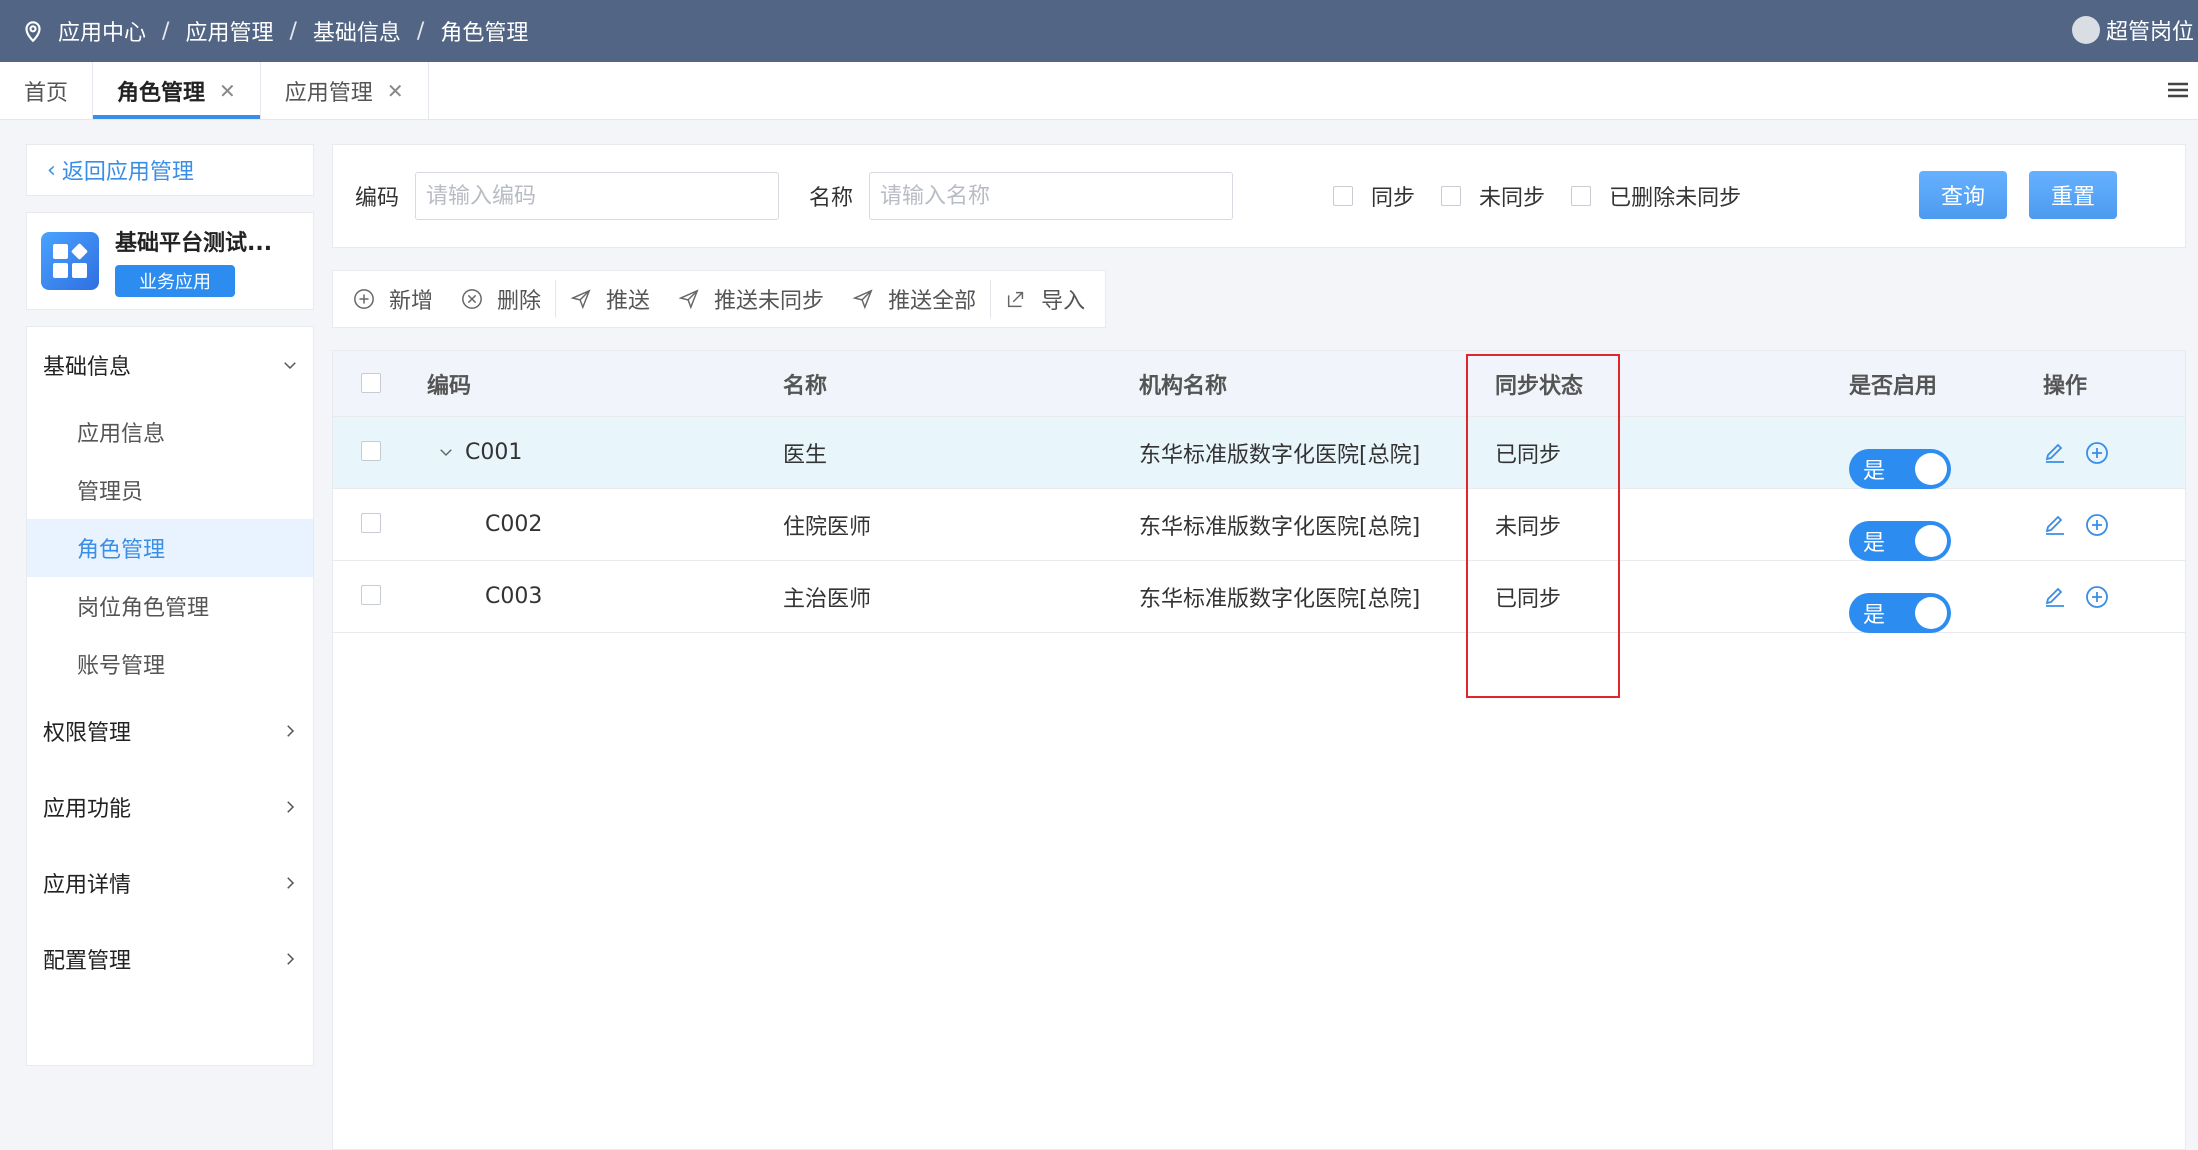  I want to click on tab-role-management: 角色管理 ✕, so click(177, 90).